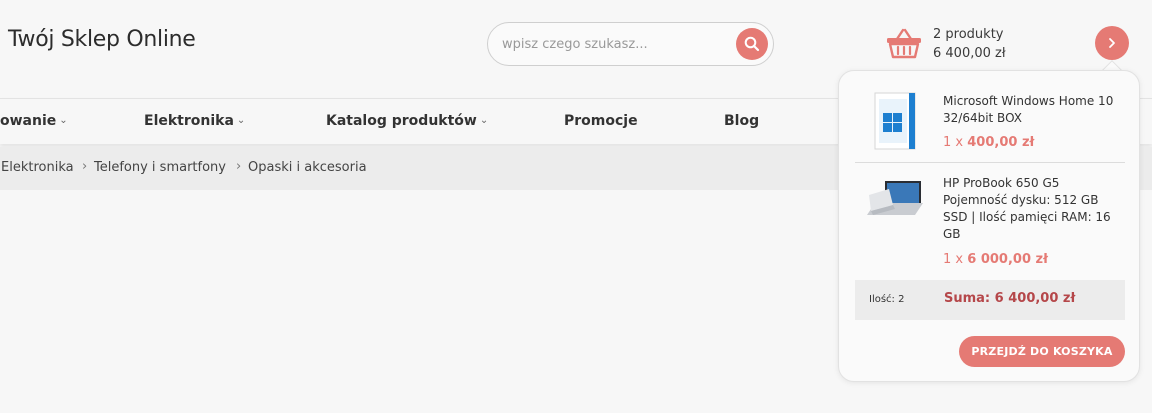 The width and height of the screenshot is (1152, 413). What do you see at coordinates (194, 121) in the screenshot?
I see `nav-item-elektronika: Elektronika ⌄` at bounding box center [194, 121].